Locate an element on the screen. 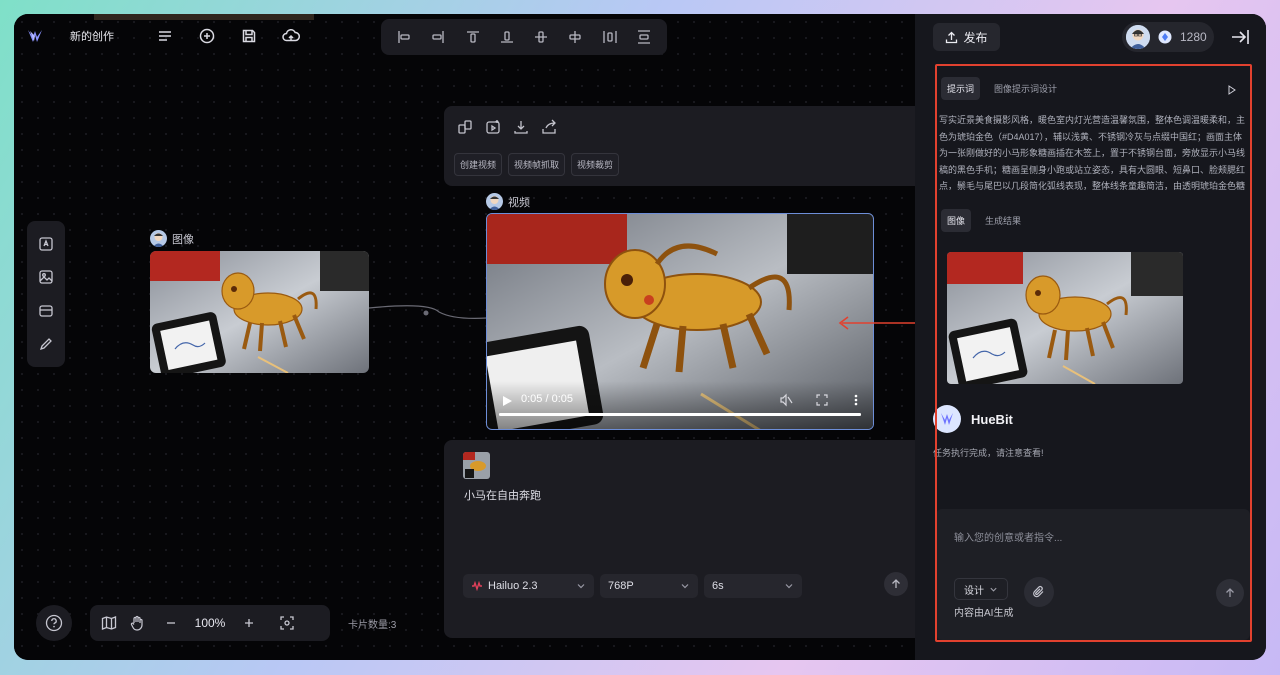 This screenshot has height=675, width=1280. publish-button: 发布 is located at coordinates (966, 37).